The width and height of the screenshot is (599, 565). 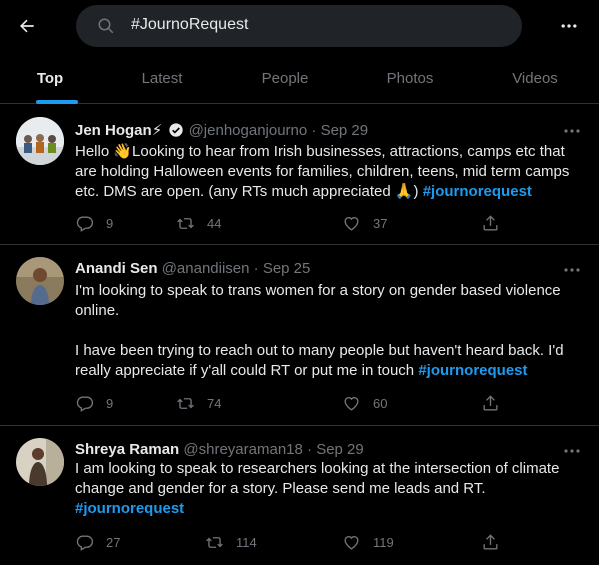 What do you see at coordinates (383, 542) in the screenshot?
I see `like-count: 119` at bounding box center [383, 542].